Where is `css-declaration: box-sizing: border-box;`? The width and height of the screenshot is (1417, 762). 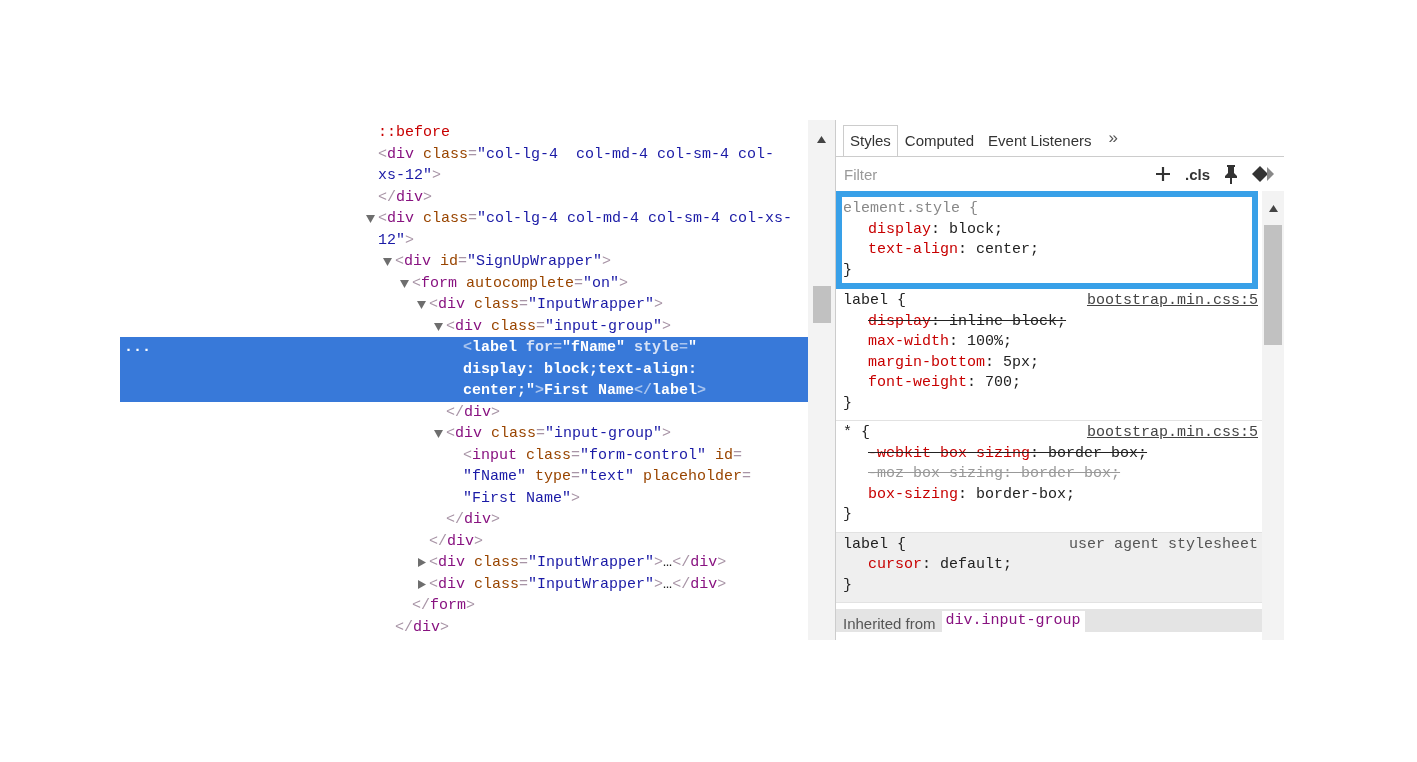 css-declaration: box-sizing: border-box; is located at coordinates (959, 494).